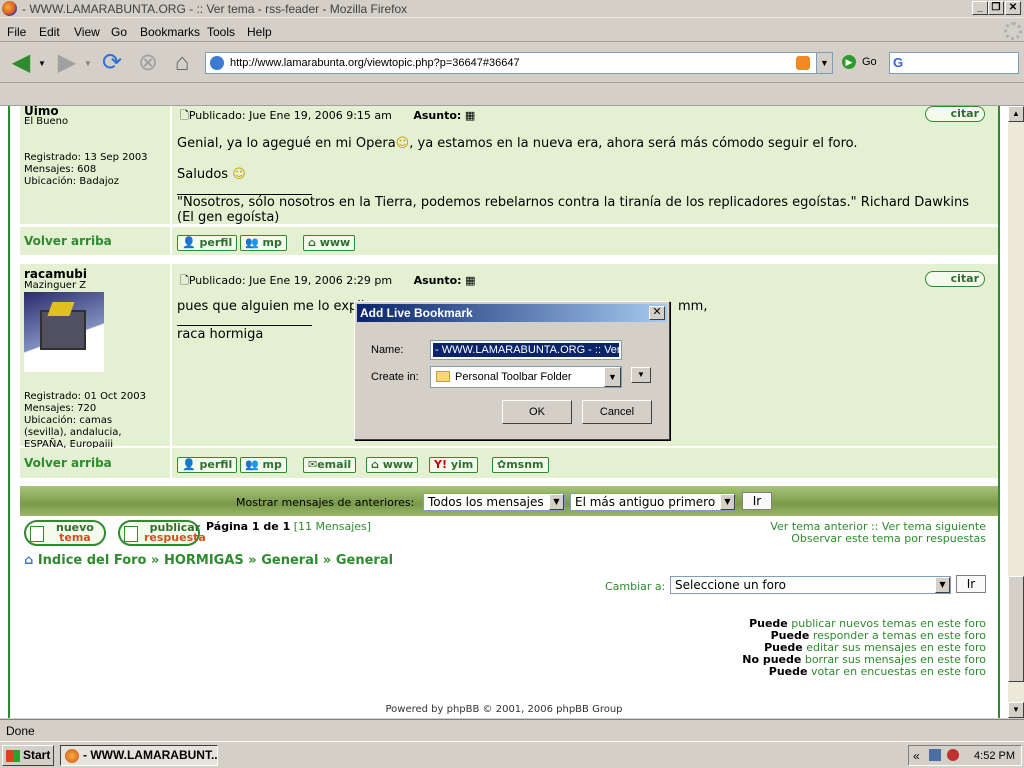  What do you see at coordinates (162, 533) in the screenshot?
I see `reply-button: publicar respuesta` at bounding box center [162, 533].